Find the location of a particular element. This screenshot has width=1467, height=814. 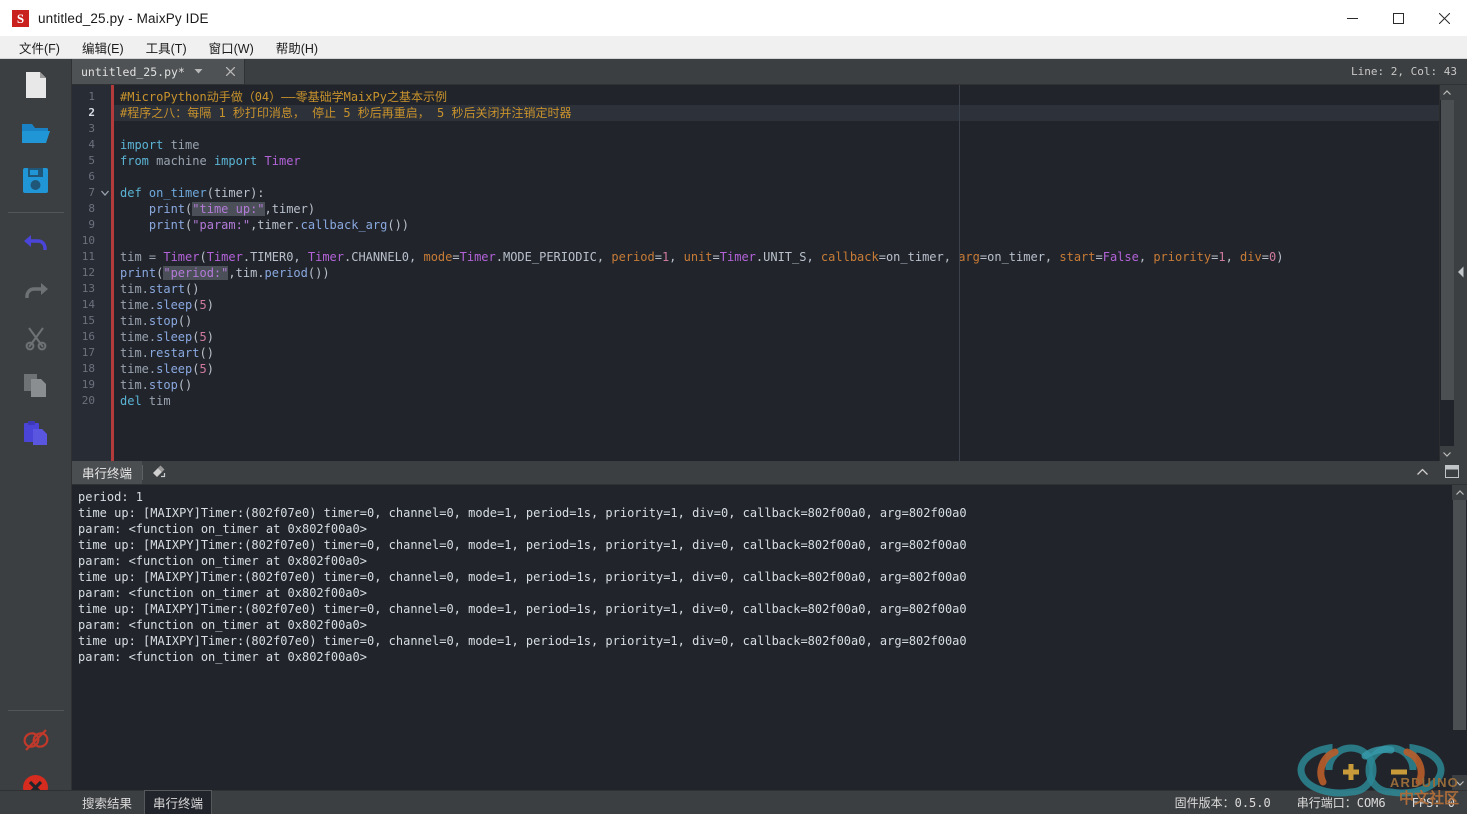

save-file-button is located at coordinates (36, 182).